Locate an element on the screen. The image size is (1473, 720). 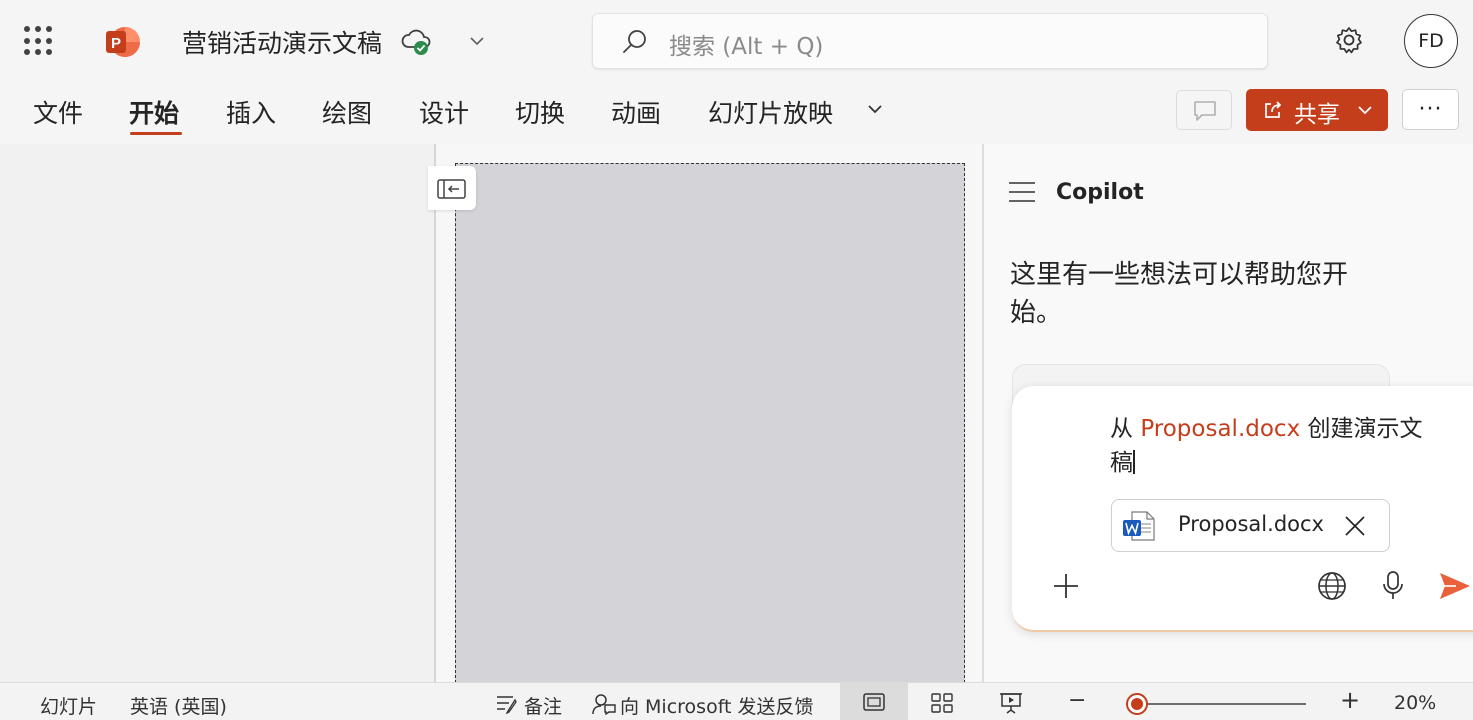
comments-button is located at coordinates (1204, 110).